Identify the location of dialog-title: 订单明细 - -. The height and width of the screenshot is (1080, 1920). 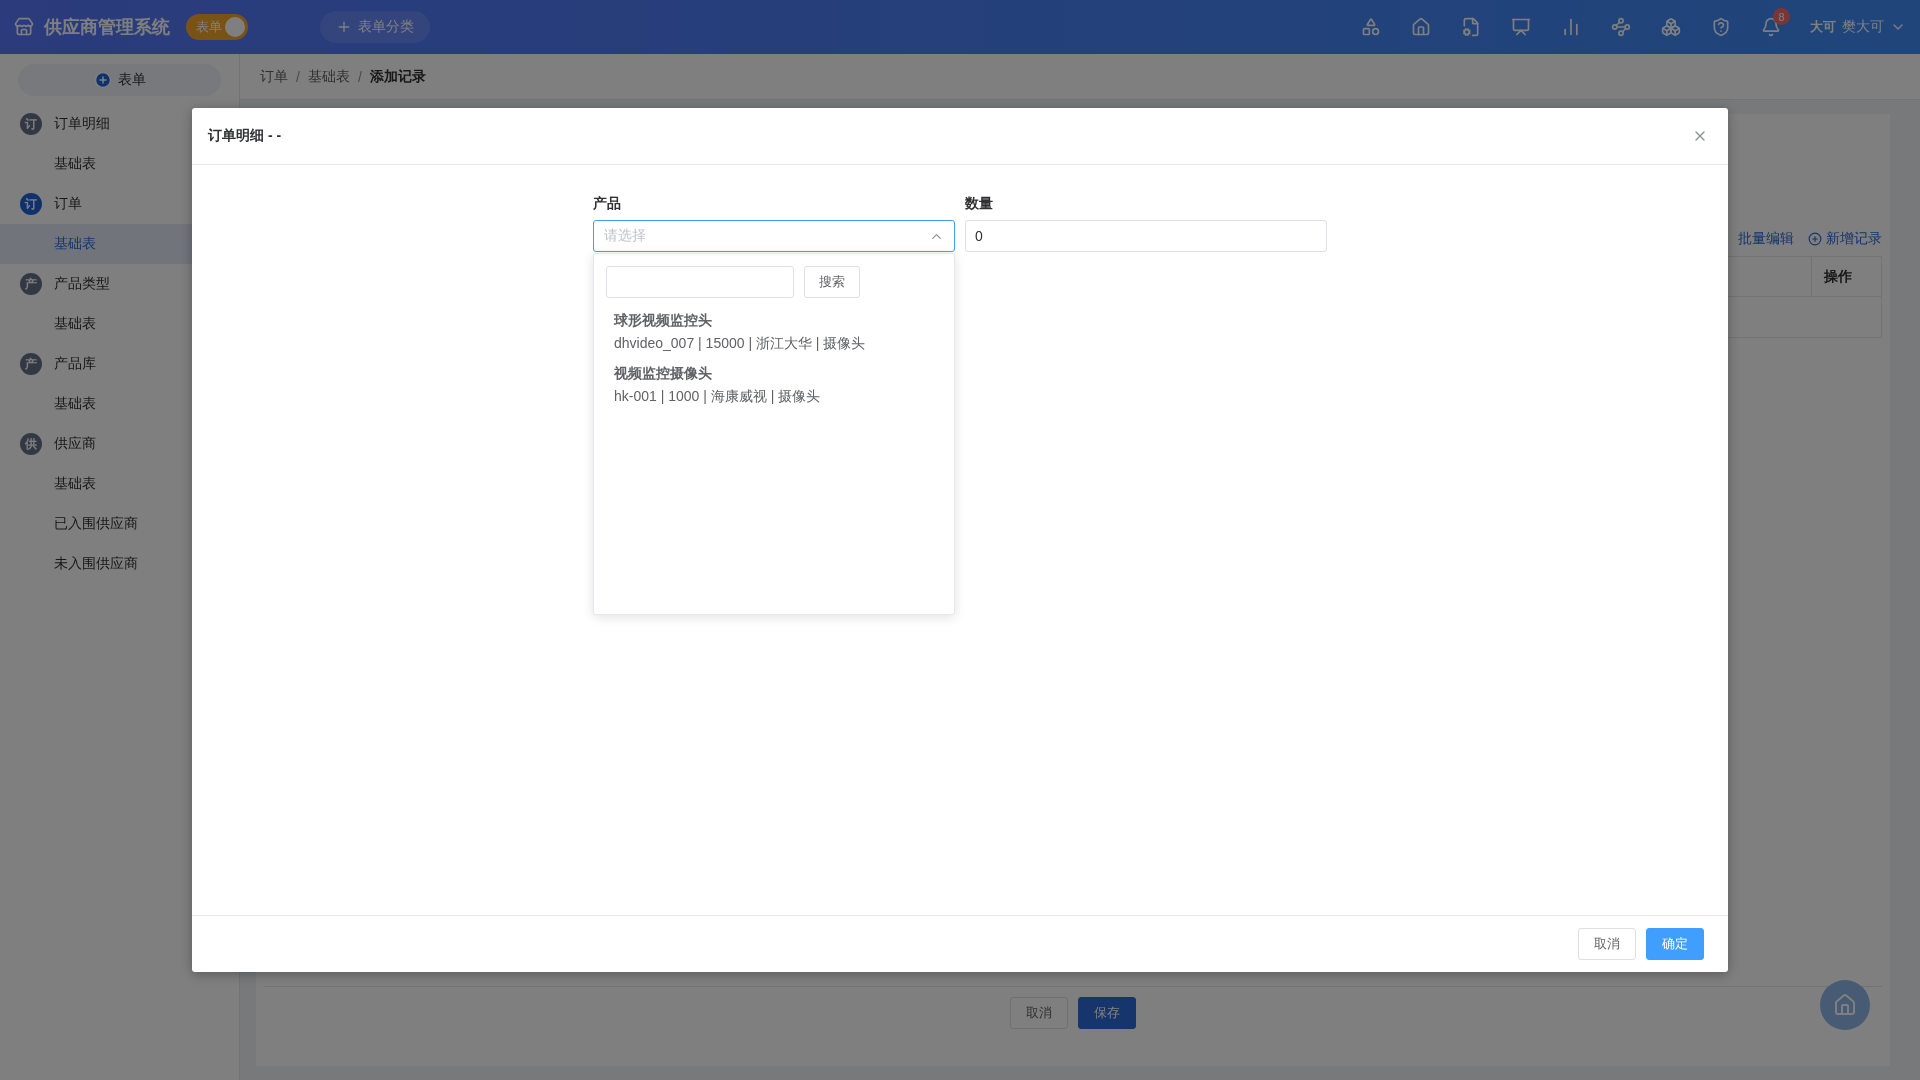
(245, 136).